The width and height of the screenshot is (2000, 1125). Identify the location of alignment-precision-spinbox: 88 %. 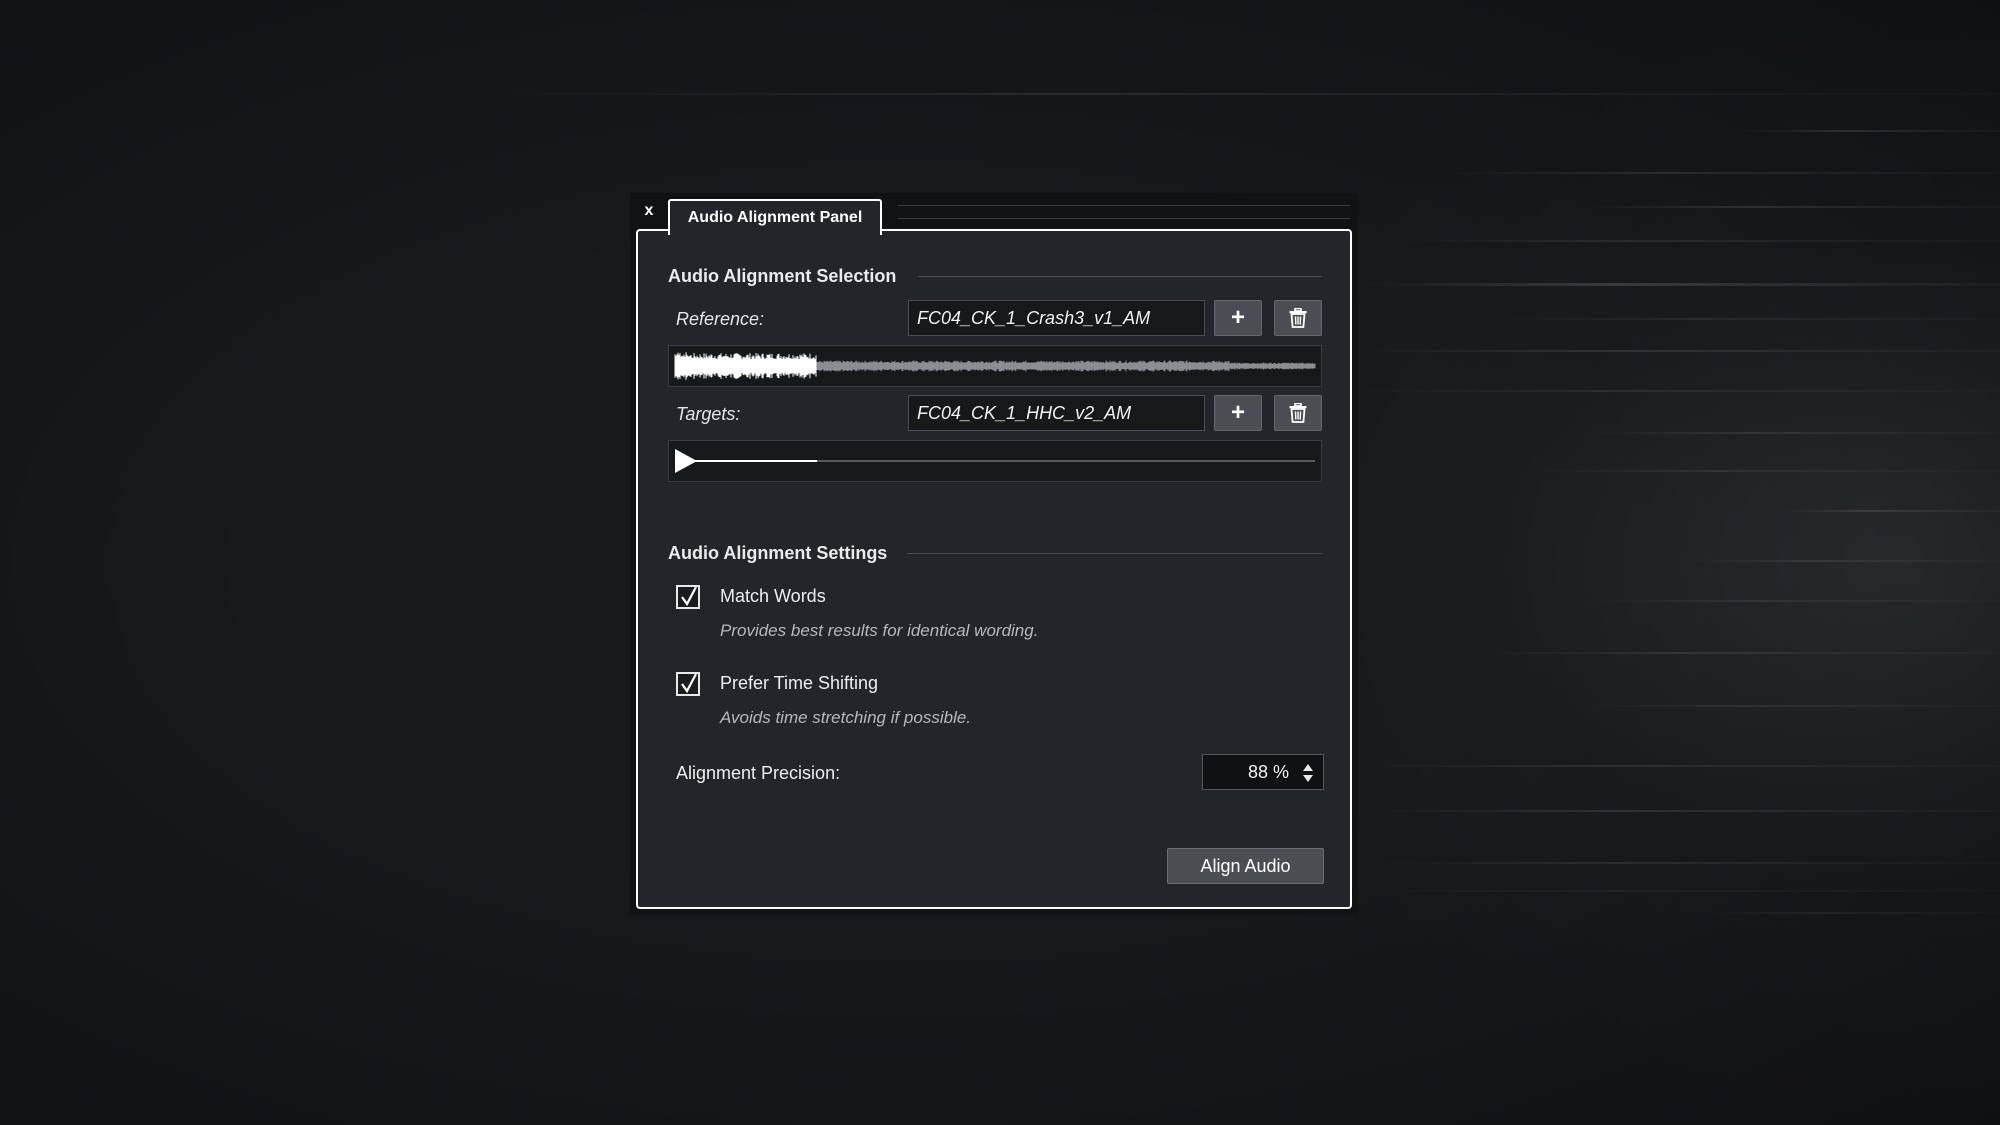
(1263, 772).